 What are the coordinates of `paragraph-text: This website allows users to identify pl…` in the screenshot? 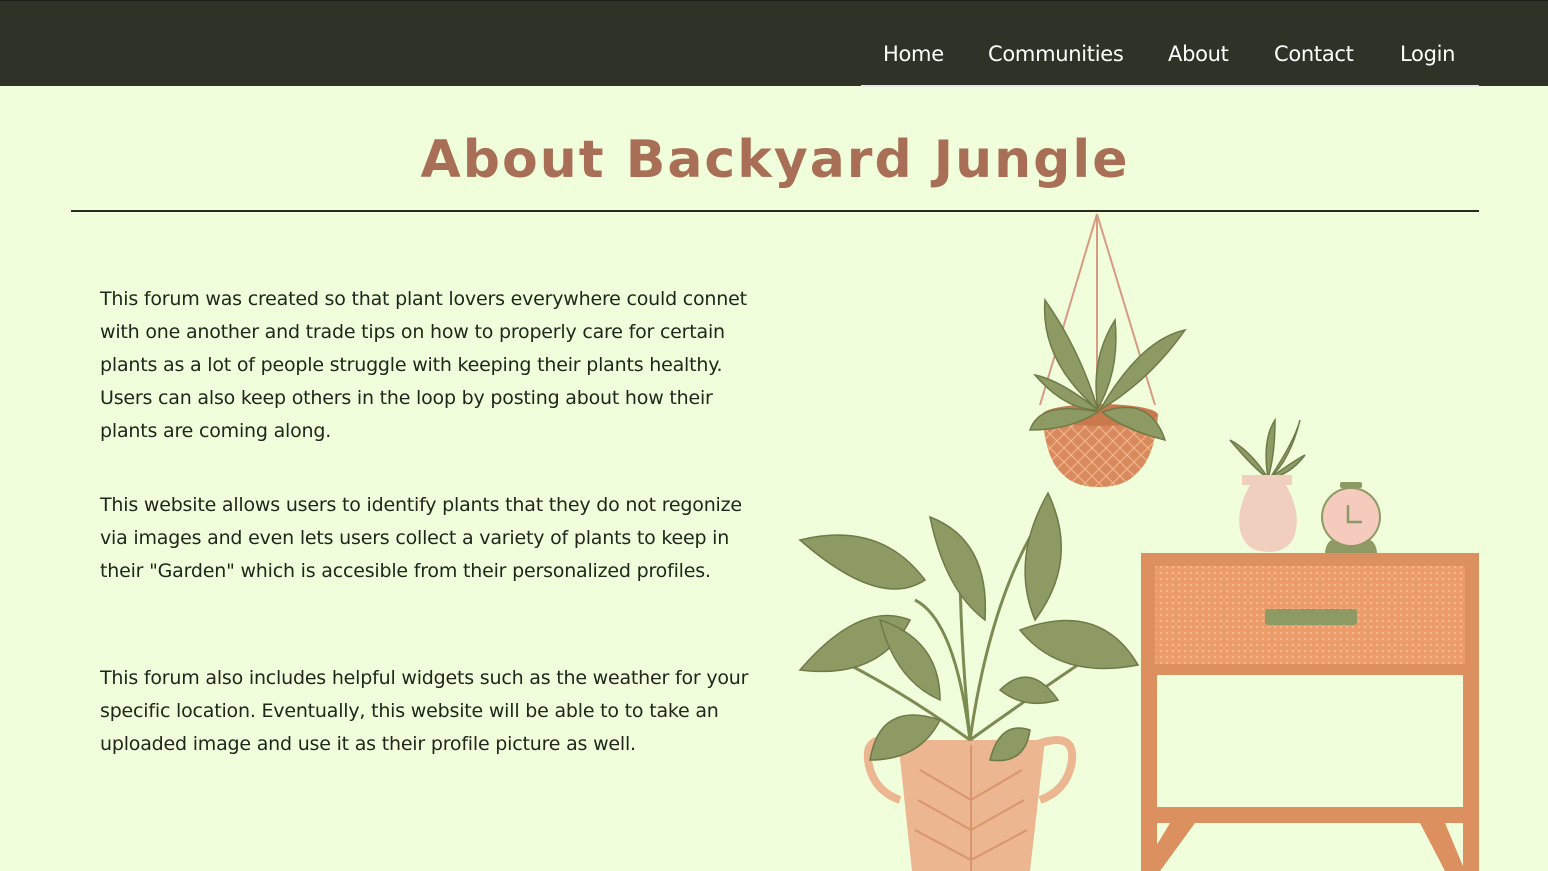 It's located at (421, 538).